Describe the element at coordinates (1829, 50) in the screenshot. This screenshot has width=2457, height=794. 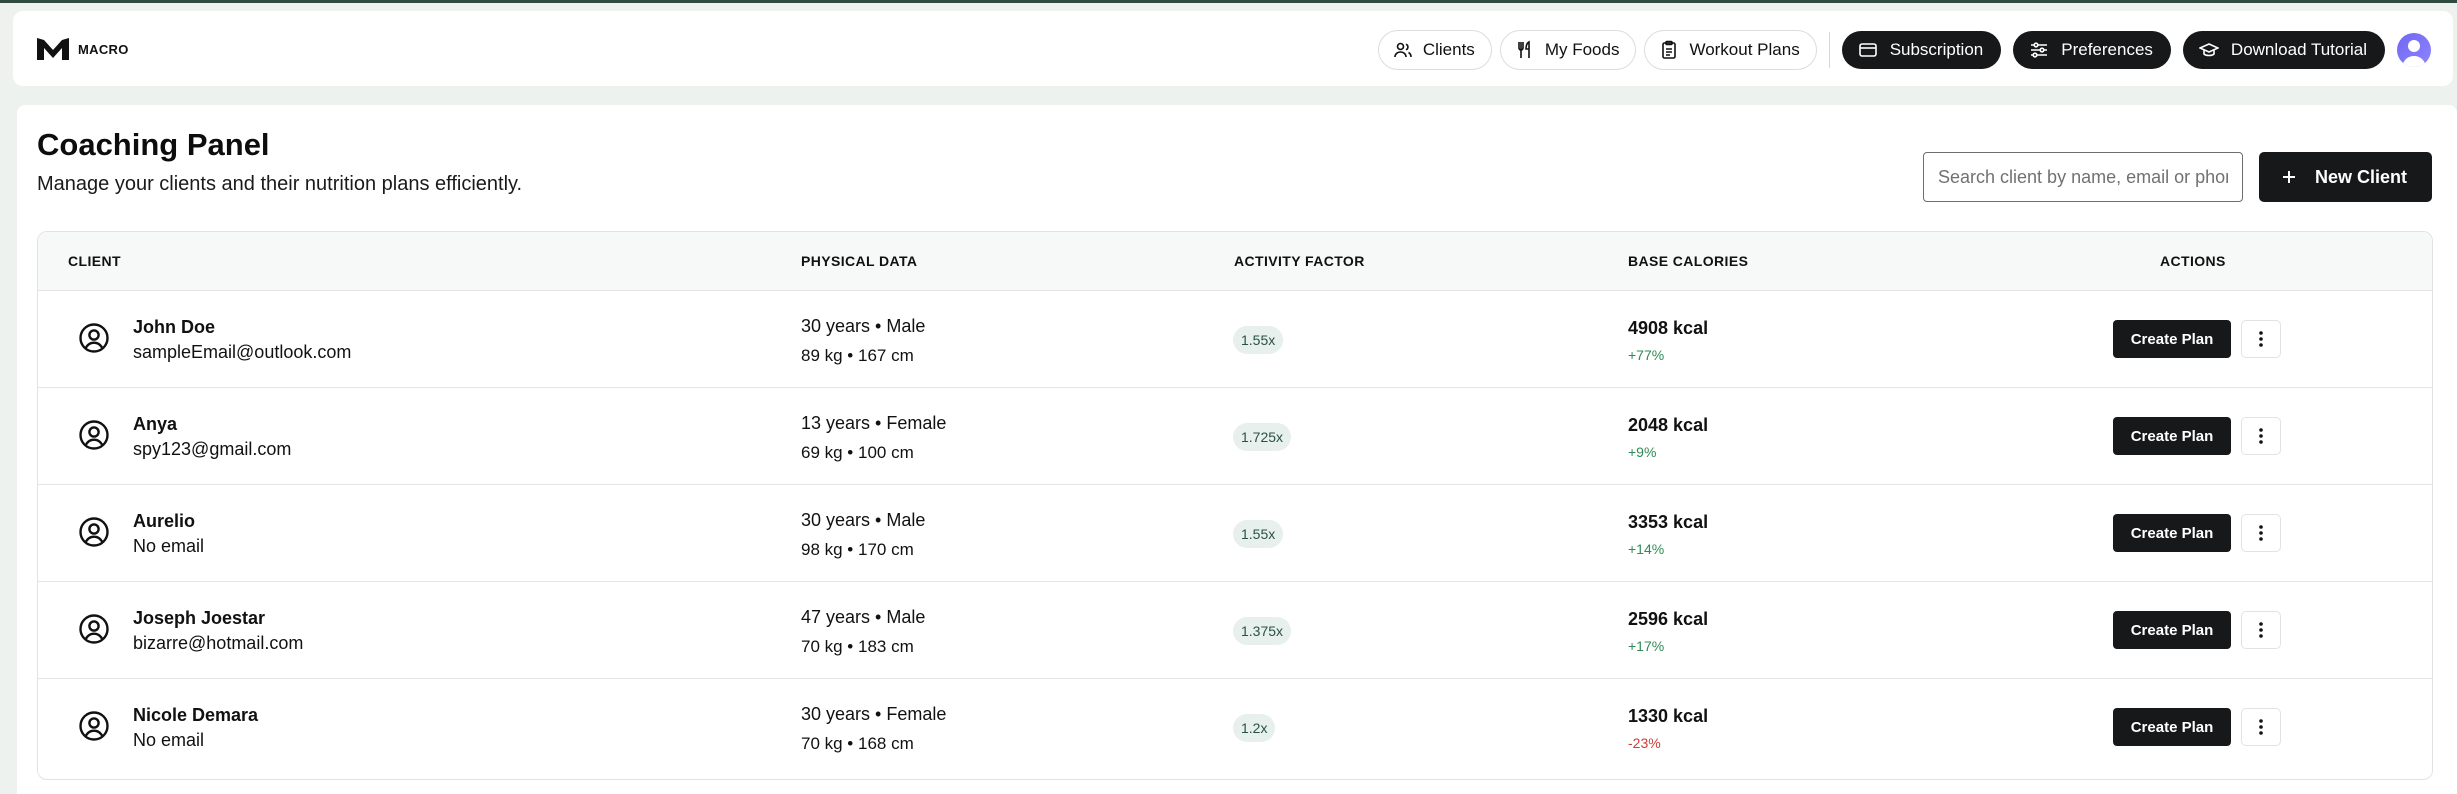
I see `nav-divider` at that location.